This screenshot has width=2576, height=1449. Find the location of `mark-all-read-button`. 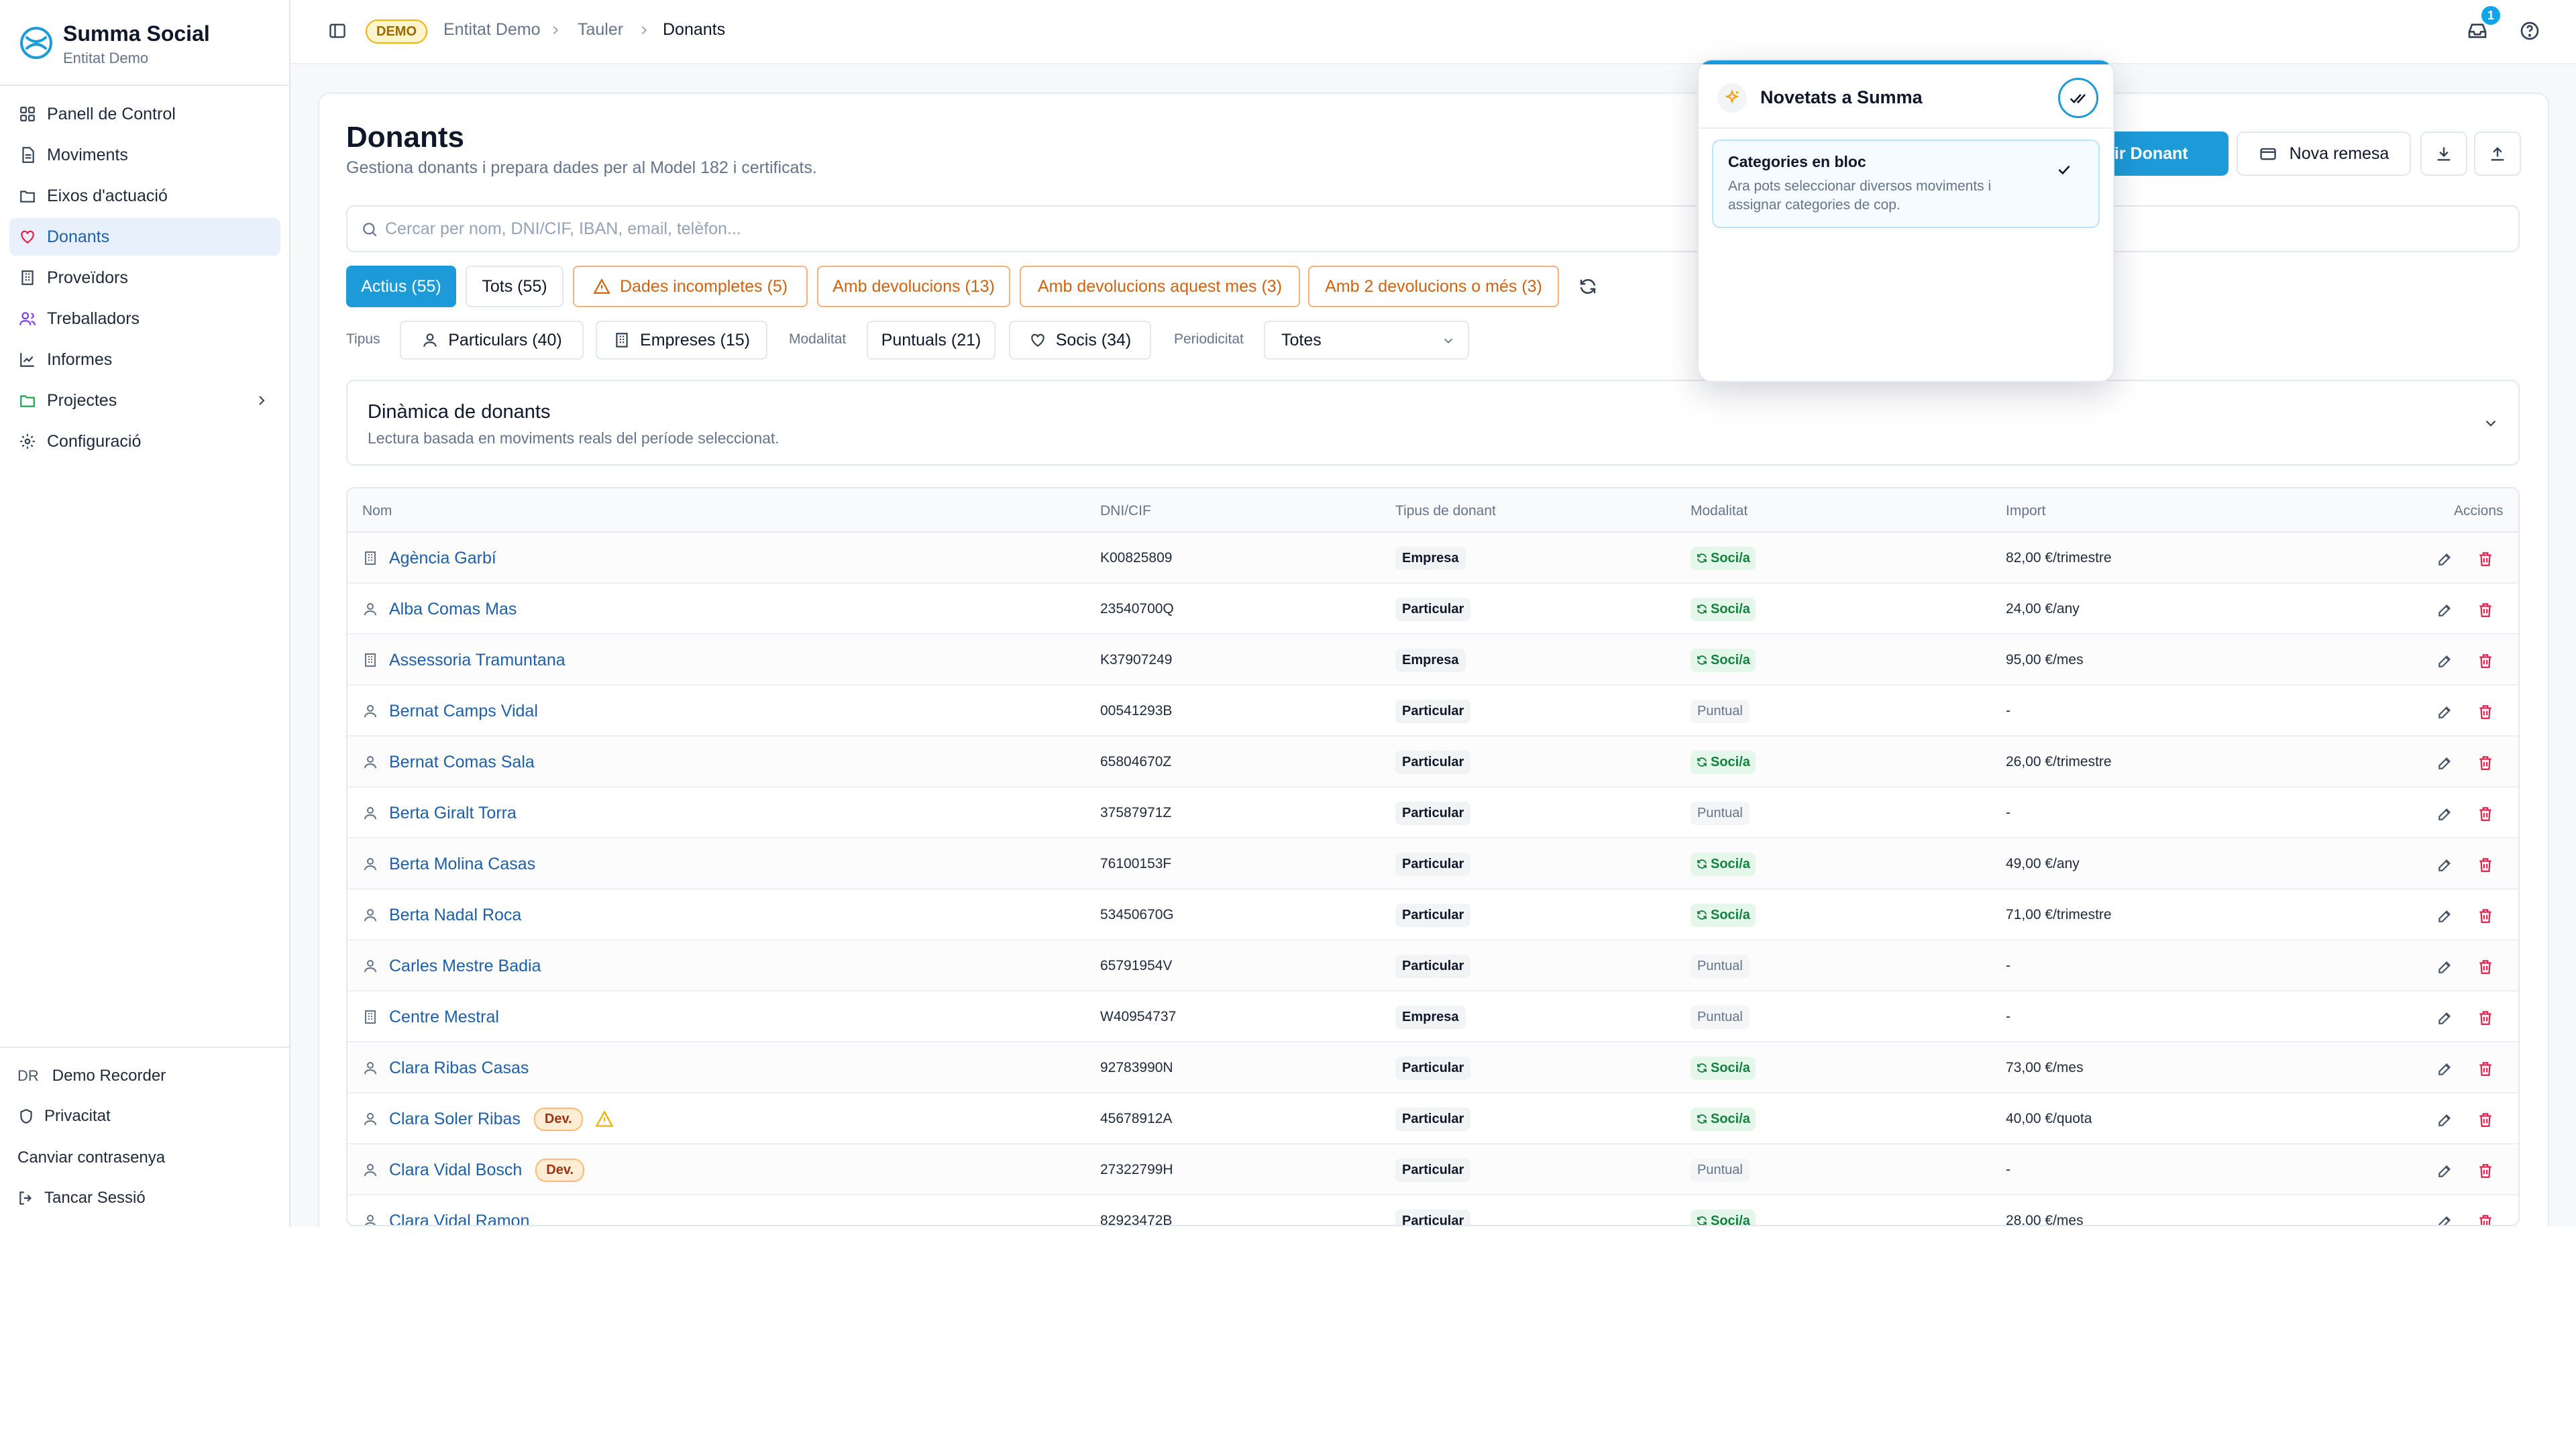

mark-all-read-button is located at coordinates (2078, 98).